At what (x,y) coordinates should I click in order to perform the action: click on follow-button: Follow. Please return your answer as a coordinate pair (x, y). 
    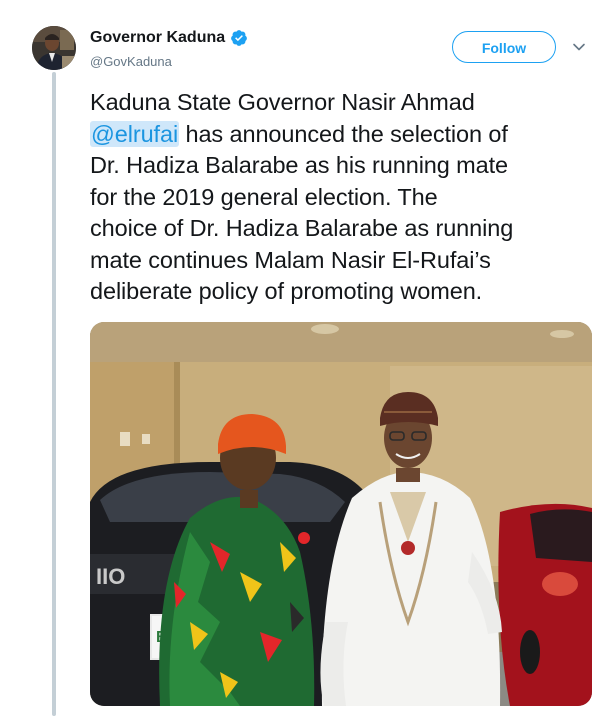
    Looking at the image, I should click on (504, 47).